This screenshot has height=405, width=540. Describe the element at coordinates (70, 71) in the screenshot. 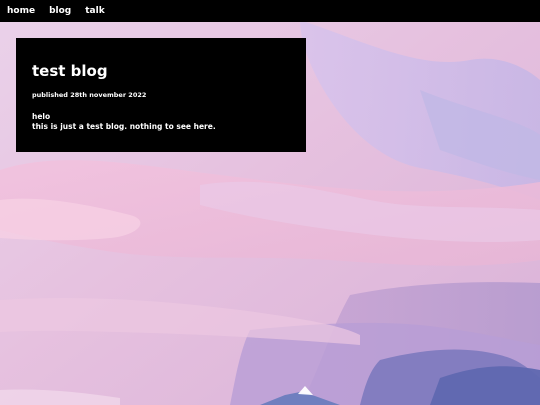

I see `post-title: test blog` at that location.